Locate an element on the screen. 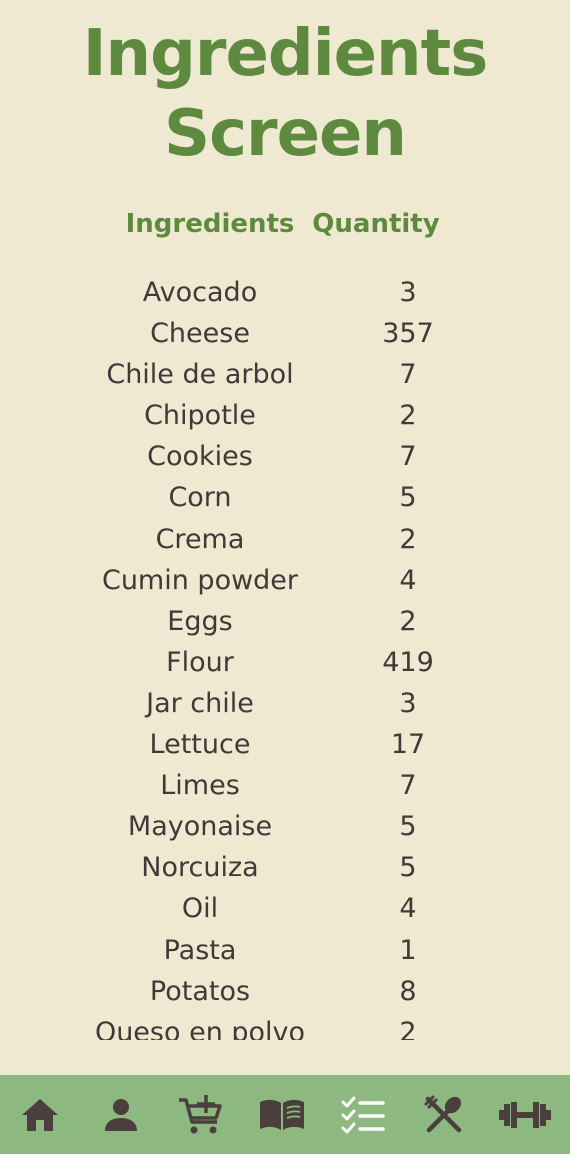 The height and width of the screenshot is (1154, 570). ingredient-name: Flour is located at coordinates (200, 662).